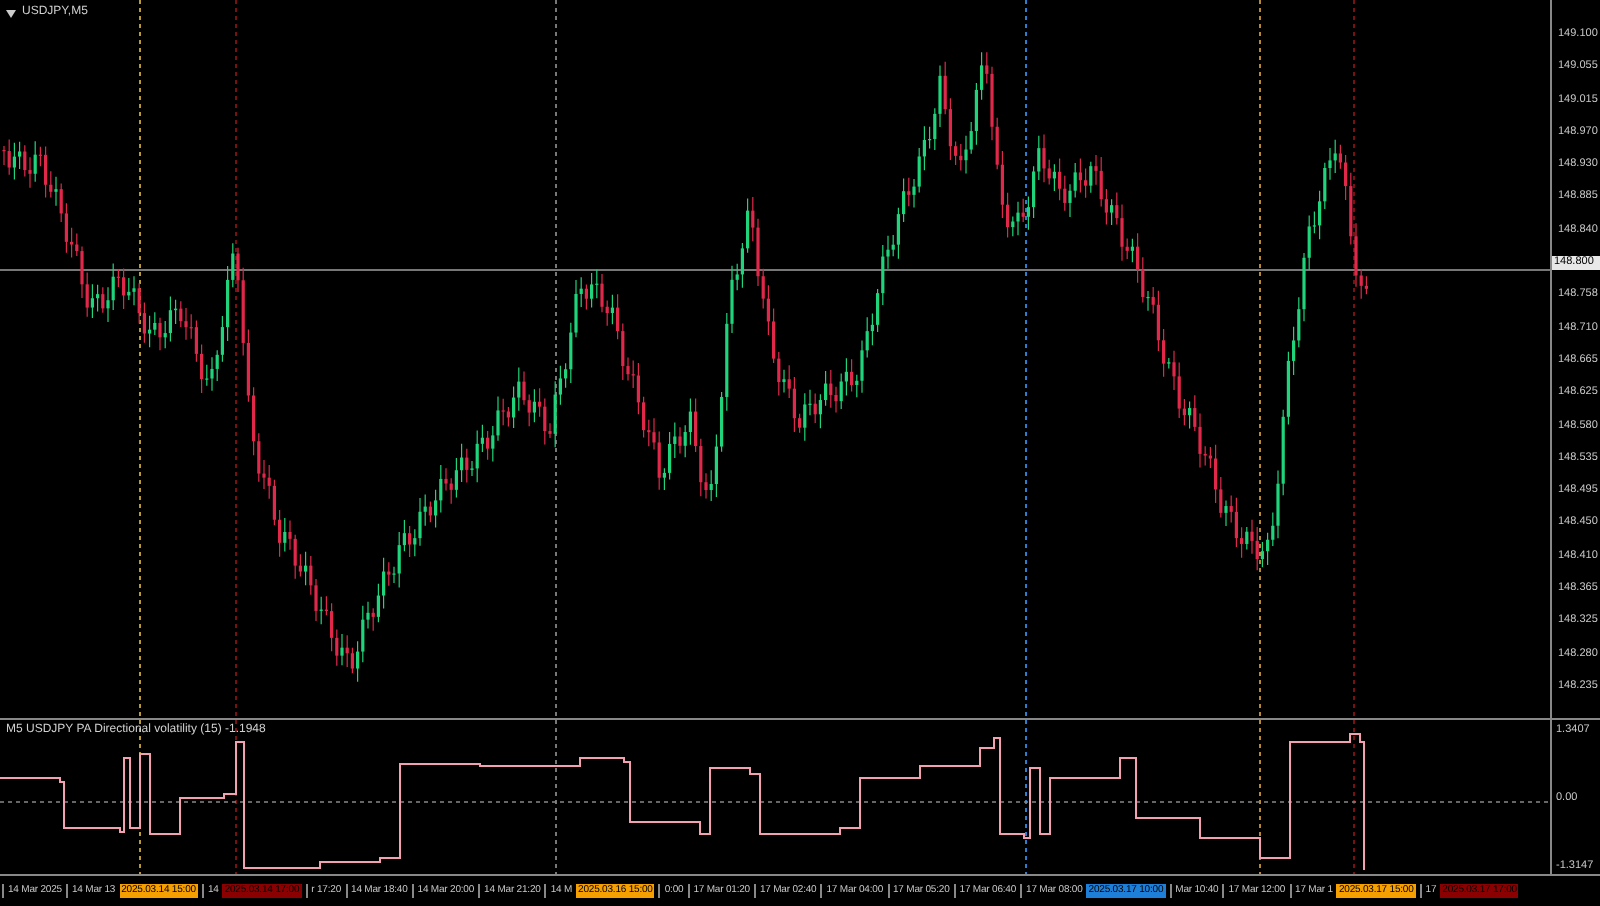  What do you see at coordinates (11, 13) in the screenshot?
I see `dropdown-triangle-icon` at bounding box center [11, 13].